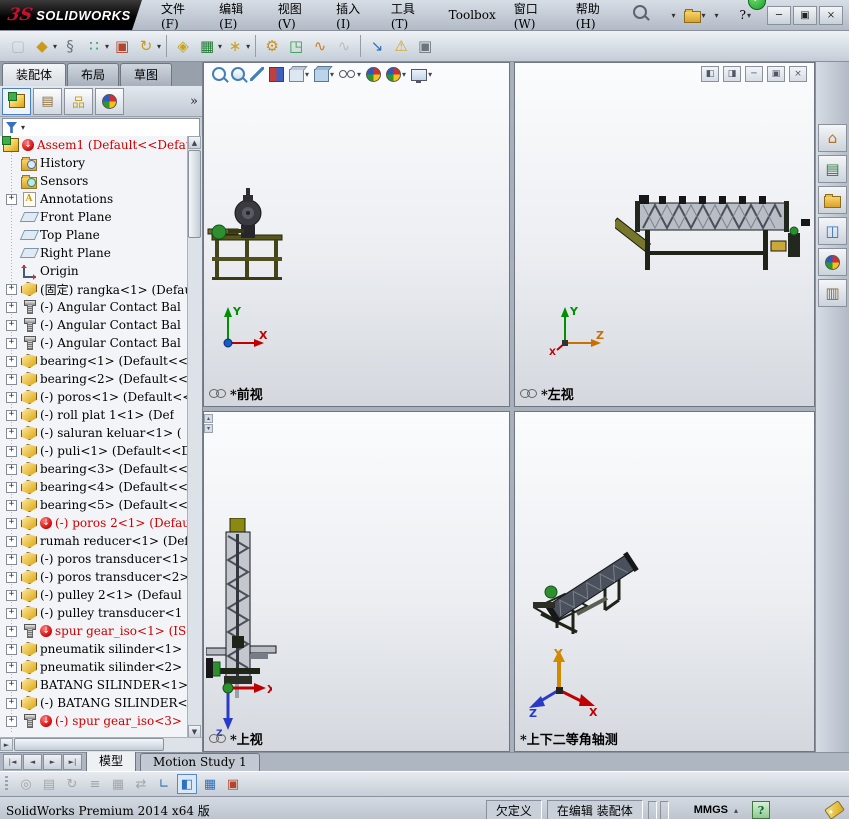 This screenshot has width=849, height=819. Describe the element at coordinates (536, 17) in the screenshot. I see `menu-item: 窗口(W)` at that location.